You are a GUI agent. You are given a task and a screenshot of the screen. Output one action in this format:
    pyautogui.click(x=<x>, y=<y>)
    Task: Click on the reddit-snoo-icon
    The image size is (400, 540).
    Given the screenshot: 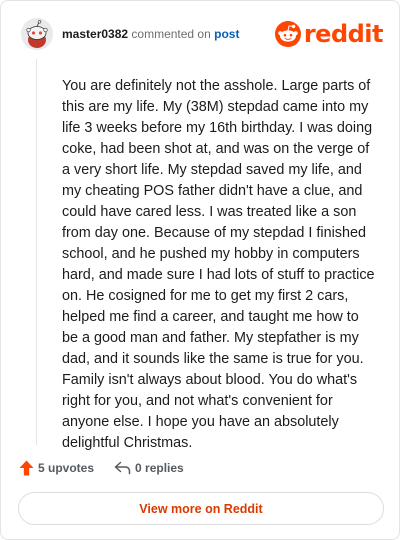 What is the action you would take?
    pyautogui.click(x=287, y=34)
    